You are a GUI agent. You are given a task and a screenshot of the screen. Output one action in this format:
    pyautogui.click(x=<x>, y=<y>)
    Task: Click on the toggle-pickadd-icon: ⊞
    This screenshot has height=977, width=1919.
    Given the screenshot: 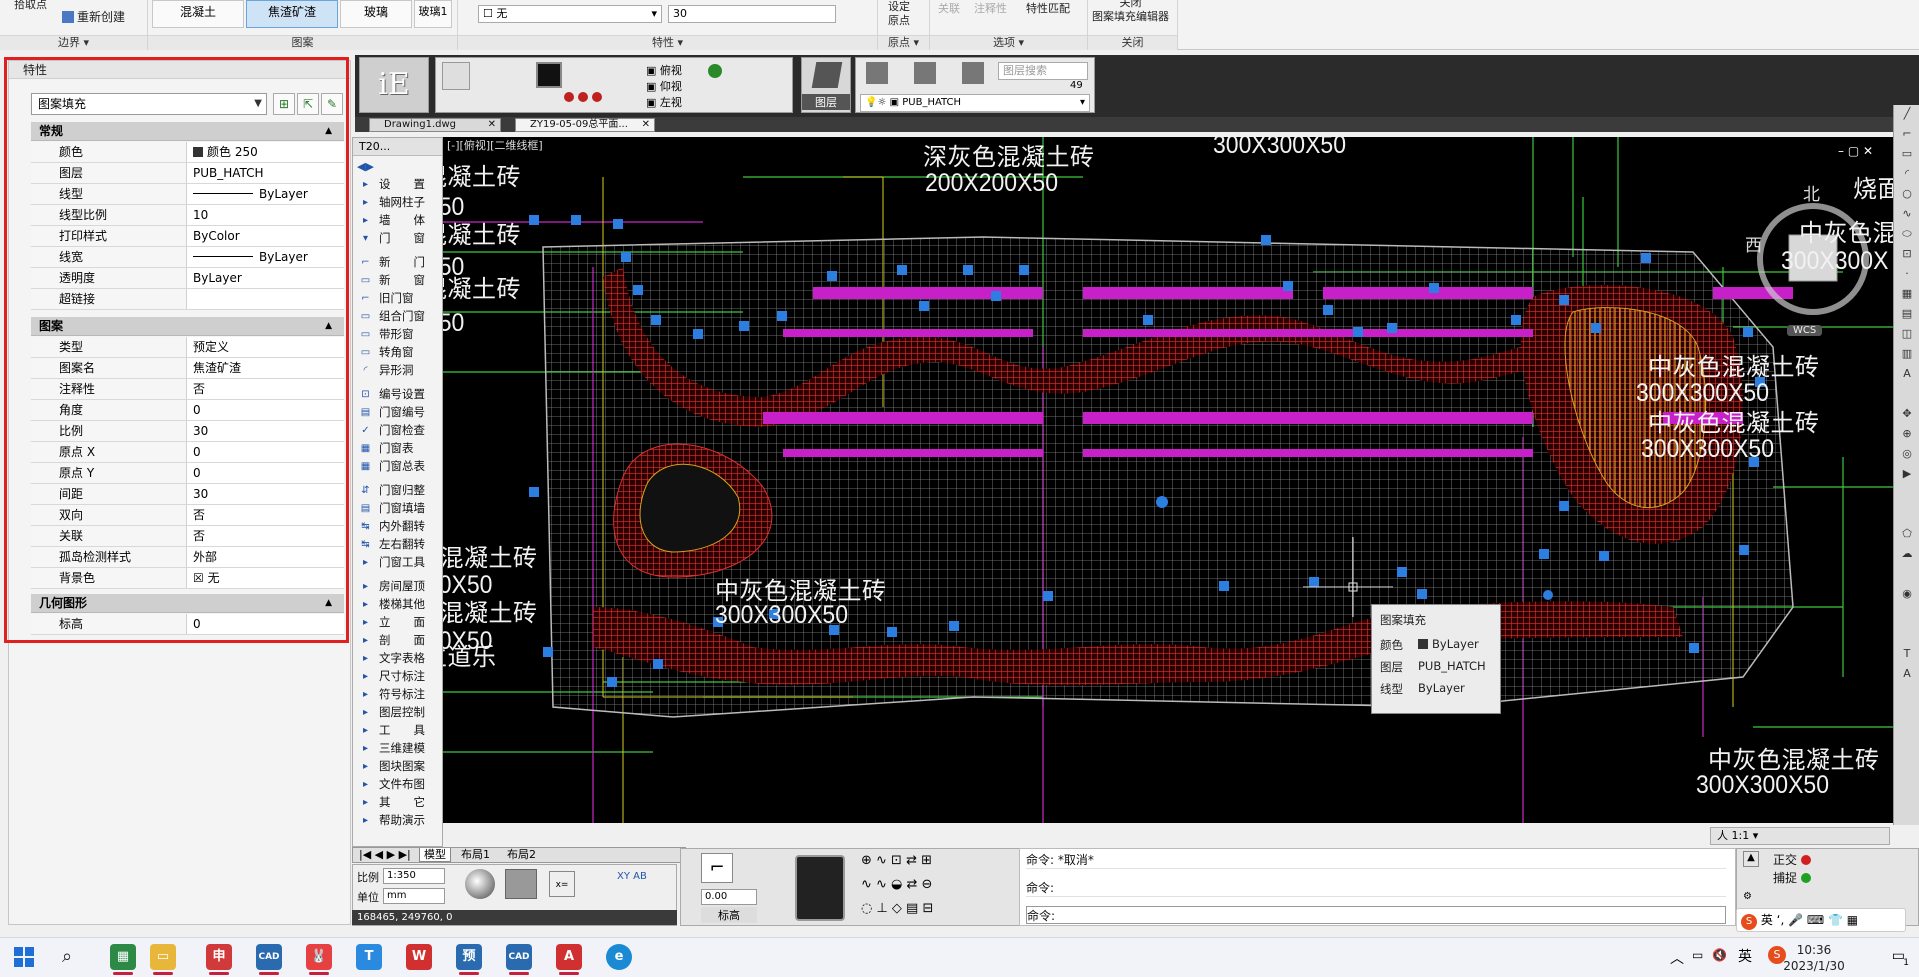 What is the action you would take?
    pyautogui.click(x=284, y=104)
    